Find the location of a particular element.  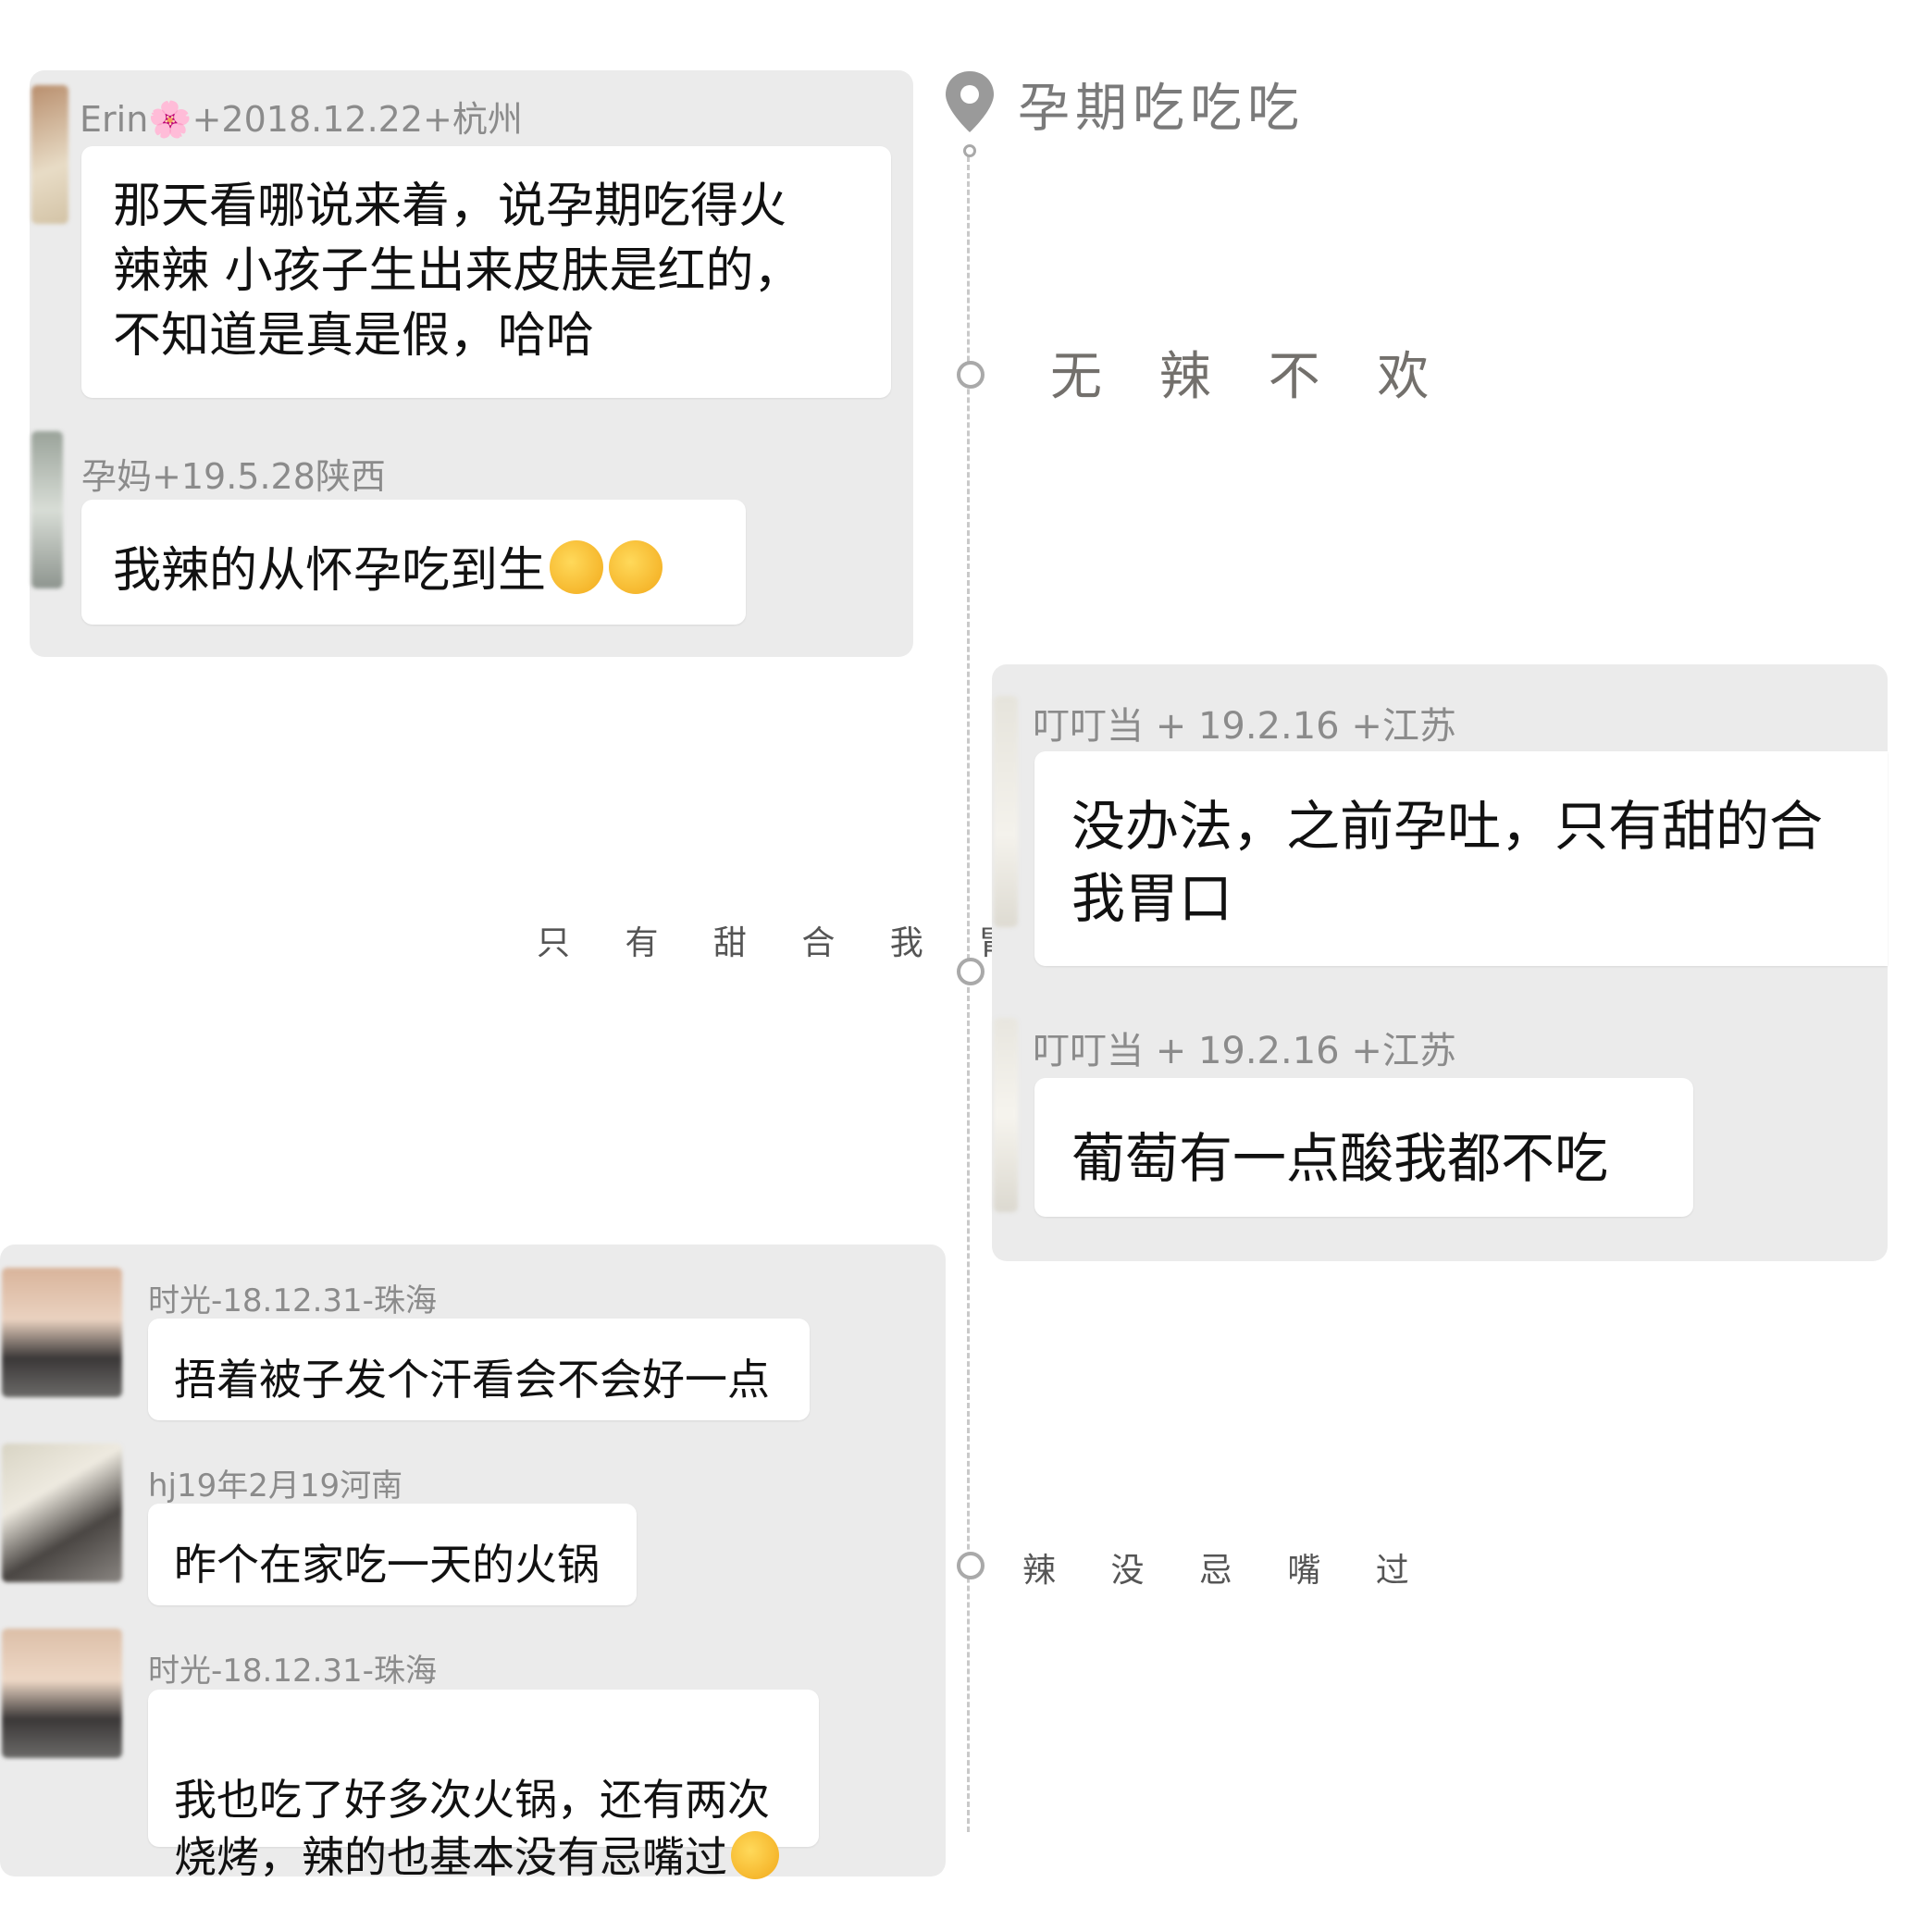

comment-text: 捂着被子发个汗看会不会好一点 is located at coordinates (472, 1380).